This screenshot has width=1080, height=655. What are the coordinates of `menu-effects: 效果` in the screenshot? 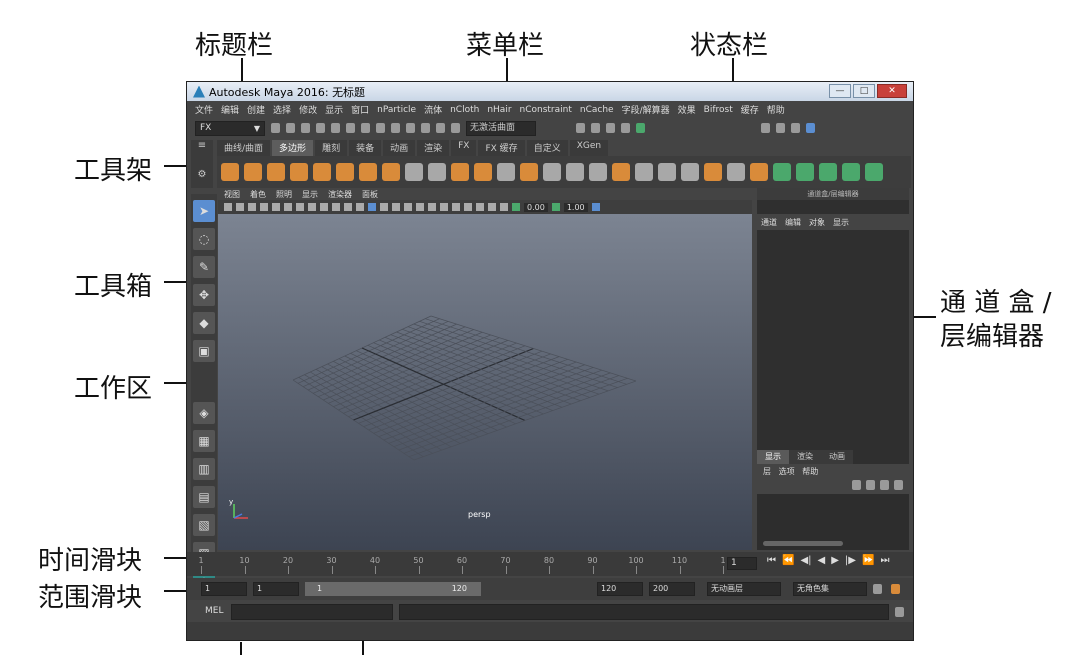 It's located at (687, 109).